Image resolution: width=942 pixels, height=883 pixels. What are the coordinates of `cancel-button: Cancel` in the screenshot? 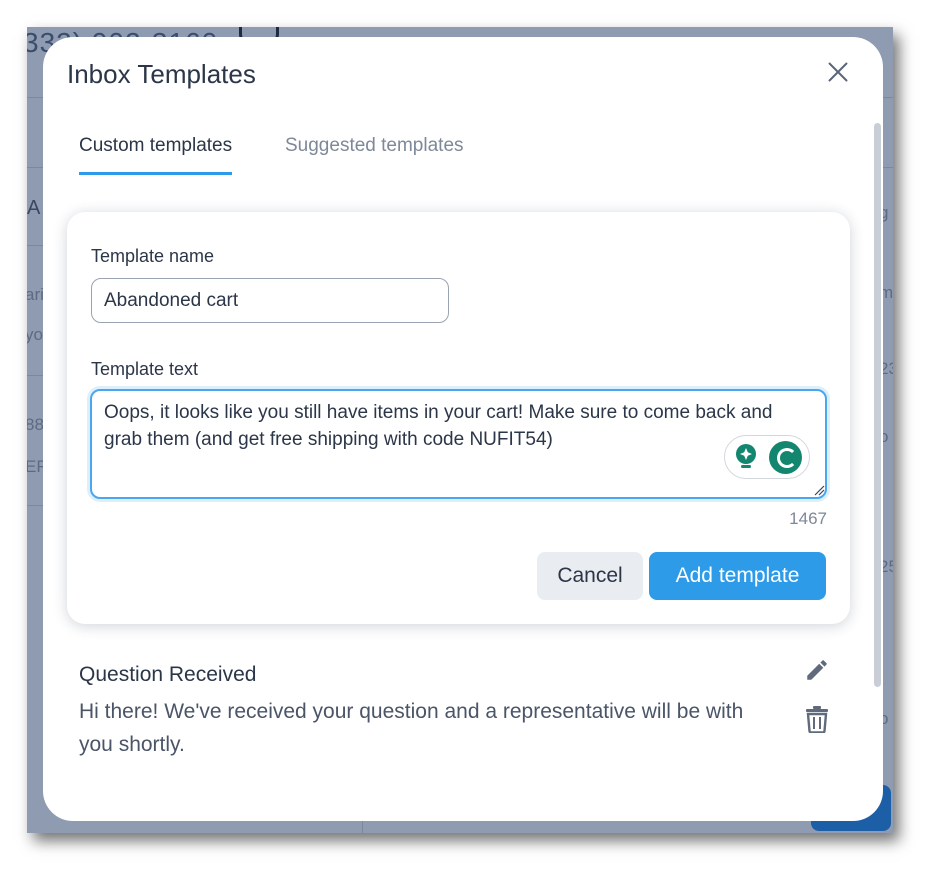 It's located at (590, 576).